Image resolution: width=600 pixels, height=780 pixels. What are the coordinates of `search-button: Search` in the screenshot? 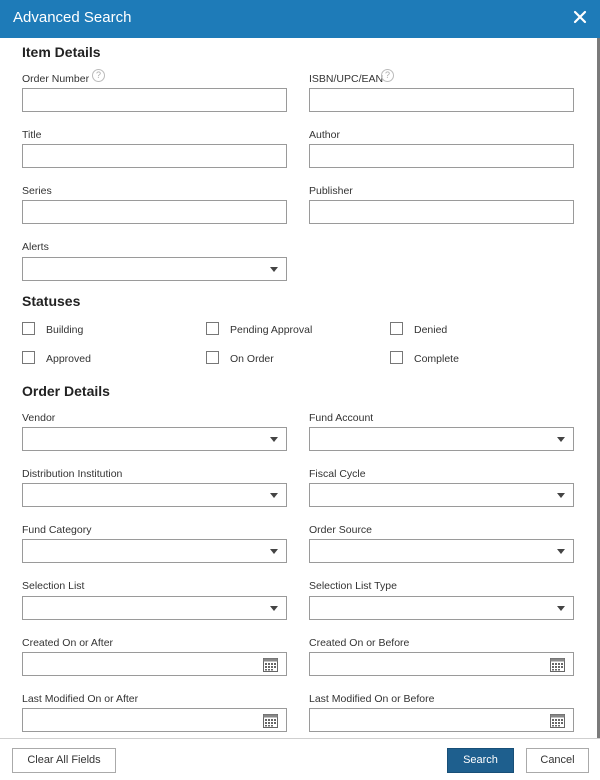 It's located at (480, 760).